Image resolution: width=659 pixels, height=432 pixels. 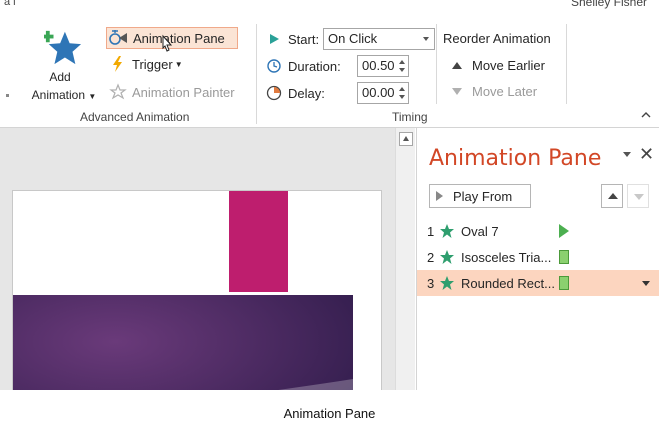 I want to click on animation-pane-icon, so click(x=118, y=37).